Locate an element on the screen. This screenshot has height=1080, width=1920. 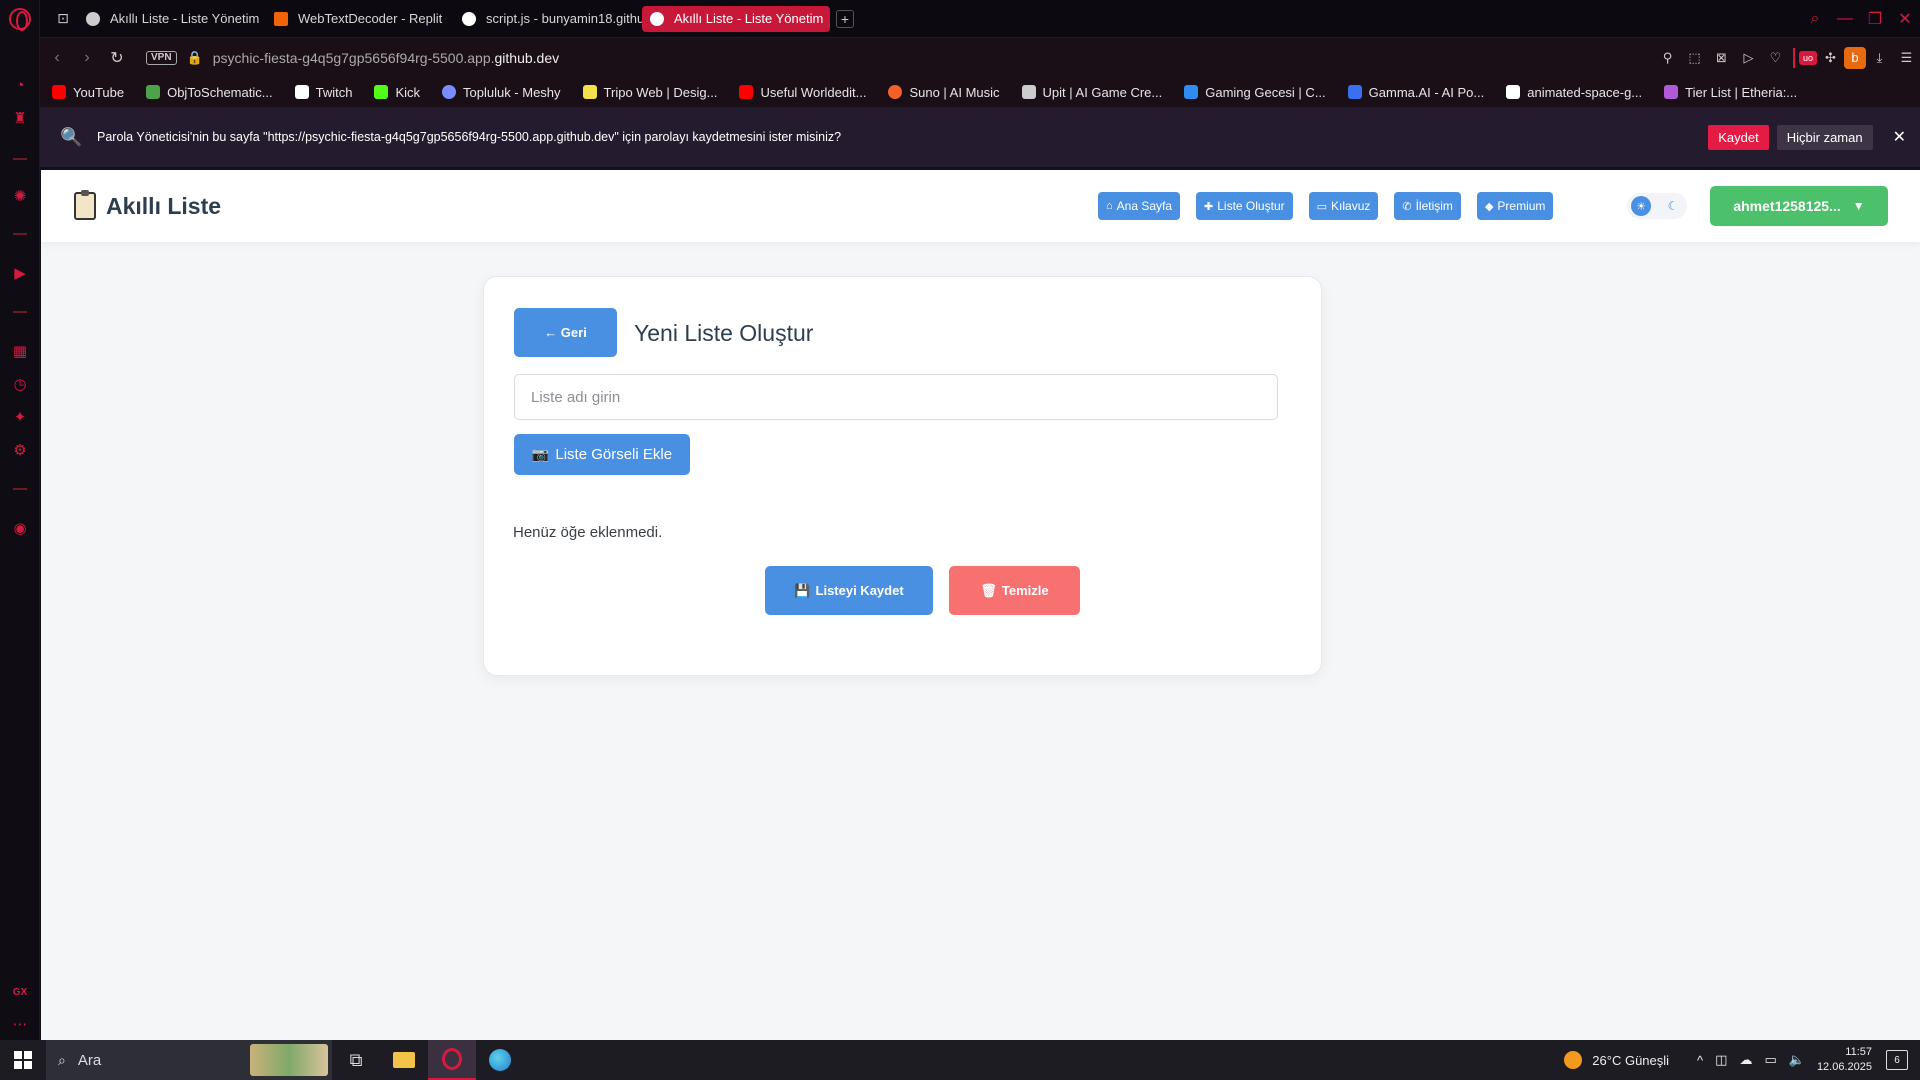
clock: 11:57 12.06.2025 is located at coordinates (1844, 1060).